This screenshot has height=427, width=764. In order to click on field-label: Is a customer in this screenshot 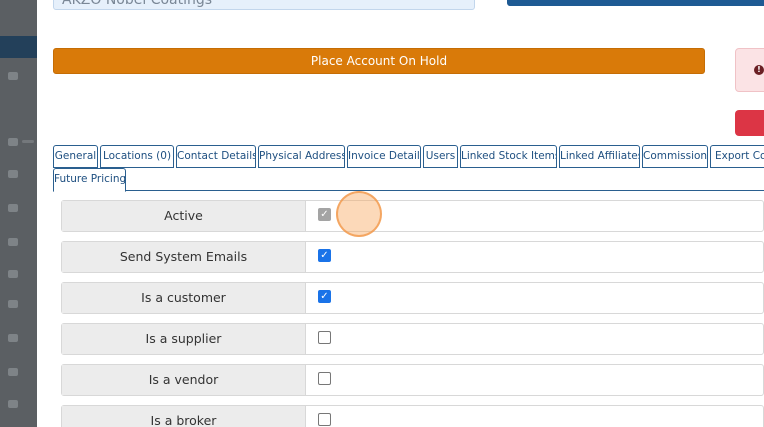, I will do `click(184, 298)`.